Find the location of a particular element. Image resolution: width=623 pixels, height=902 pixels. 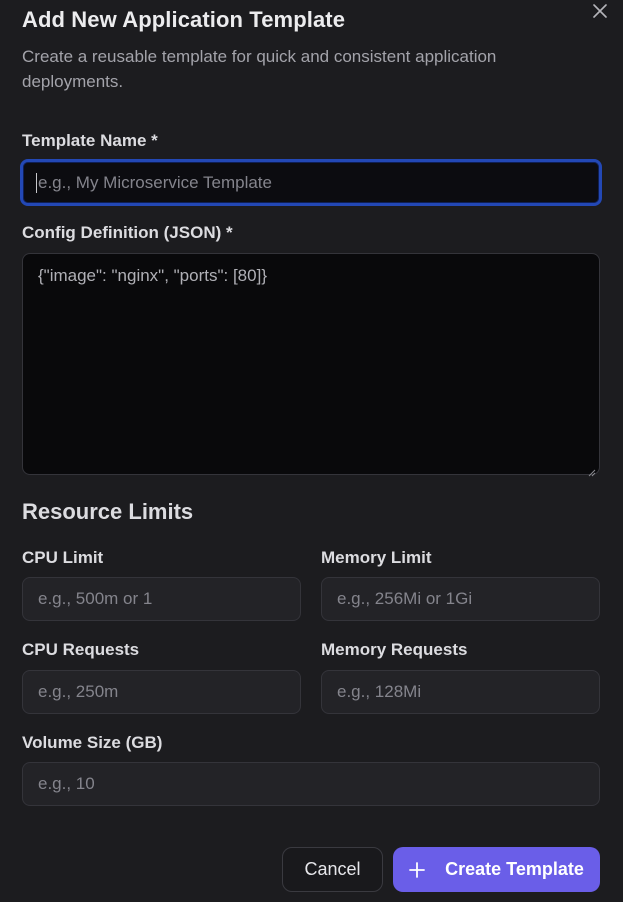

cpu-requests-placeholder: e.g., 250m is located at coordinates (78, 691).